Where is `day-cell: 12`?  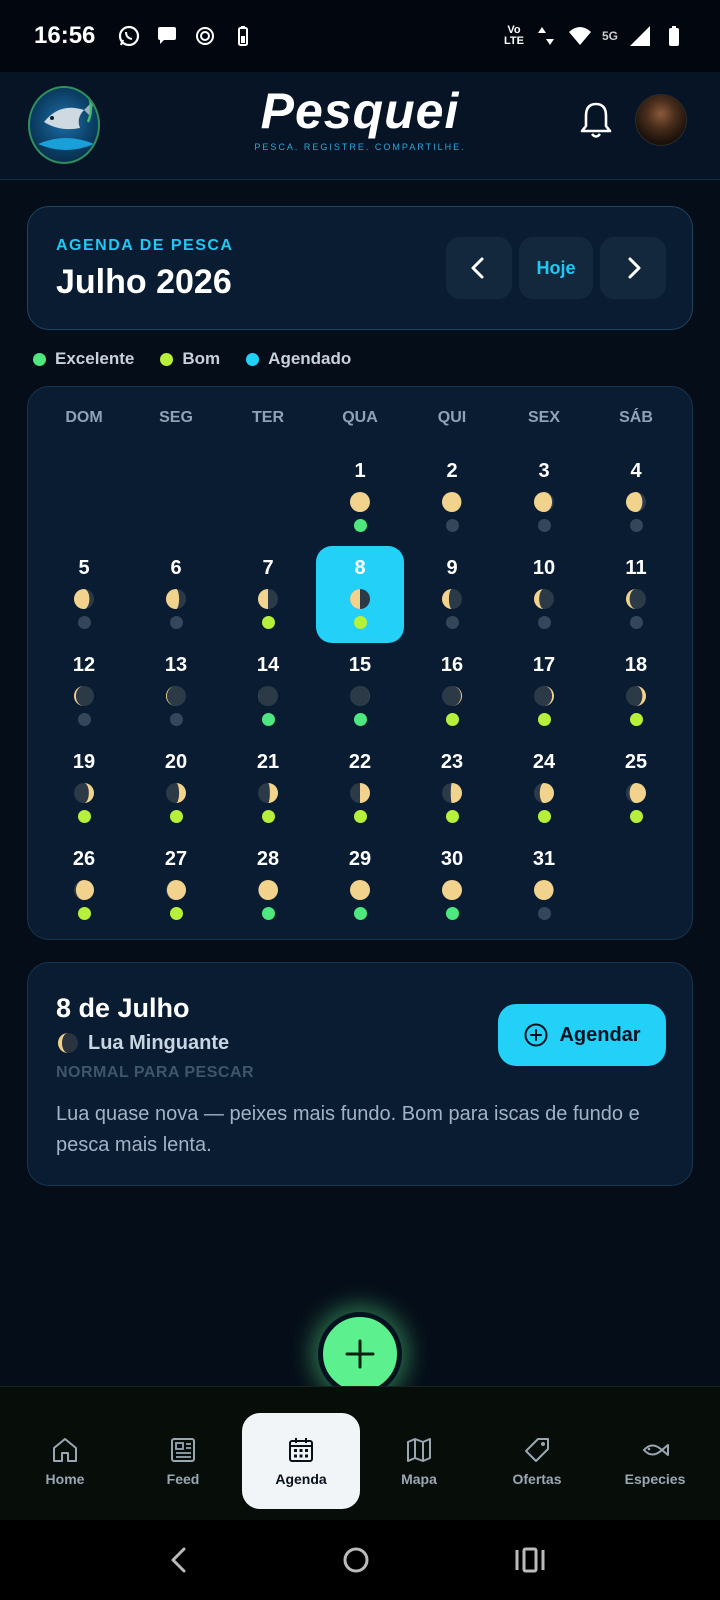
day-cell: 12 is located at coordinates (84, 691).